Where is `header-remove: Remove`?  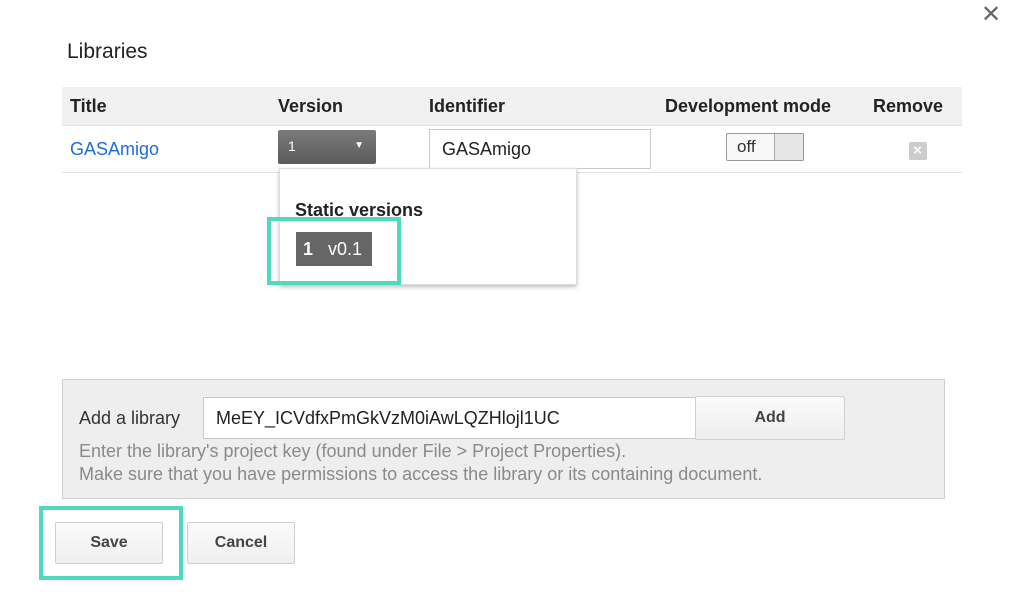 header-remove: Remove is located at coordinates (913, 106).